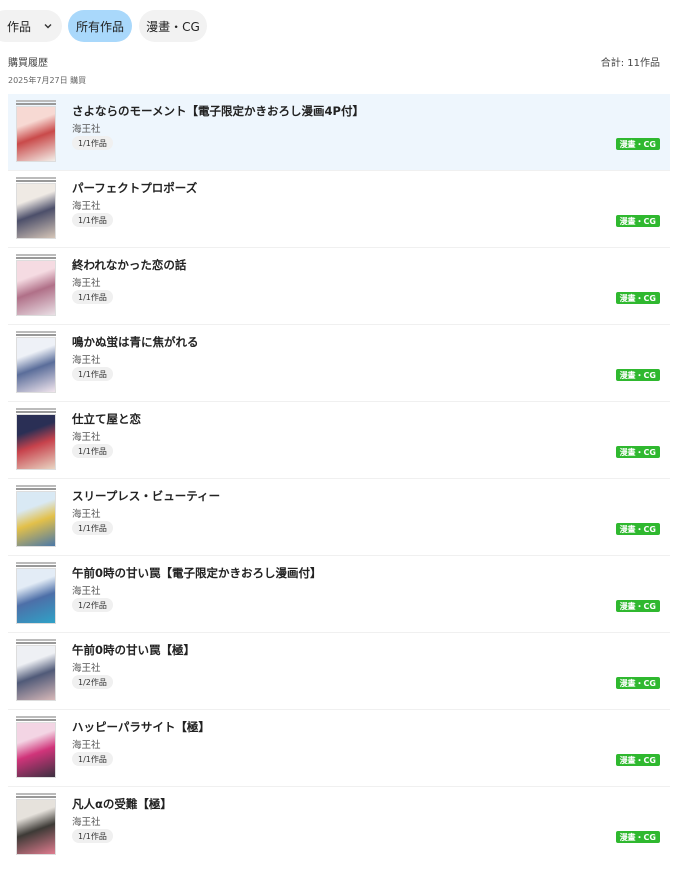 Image resolution: width=687 pixels, height=871 pixels. I want to click on item-title: 仕立て屋と恋, so click(106, 419).